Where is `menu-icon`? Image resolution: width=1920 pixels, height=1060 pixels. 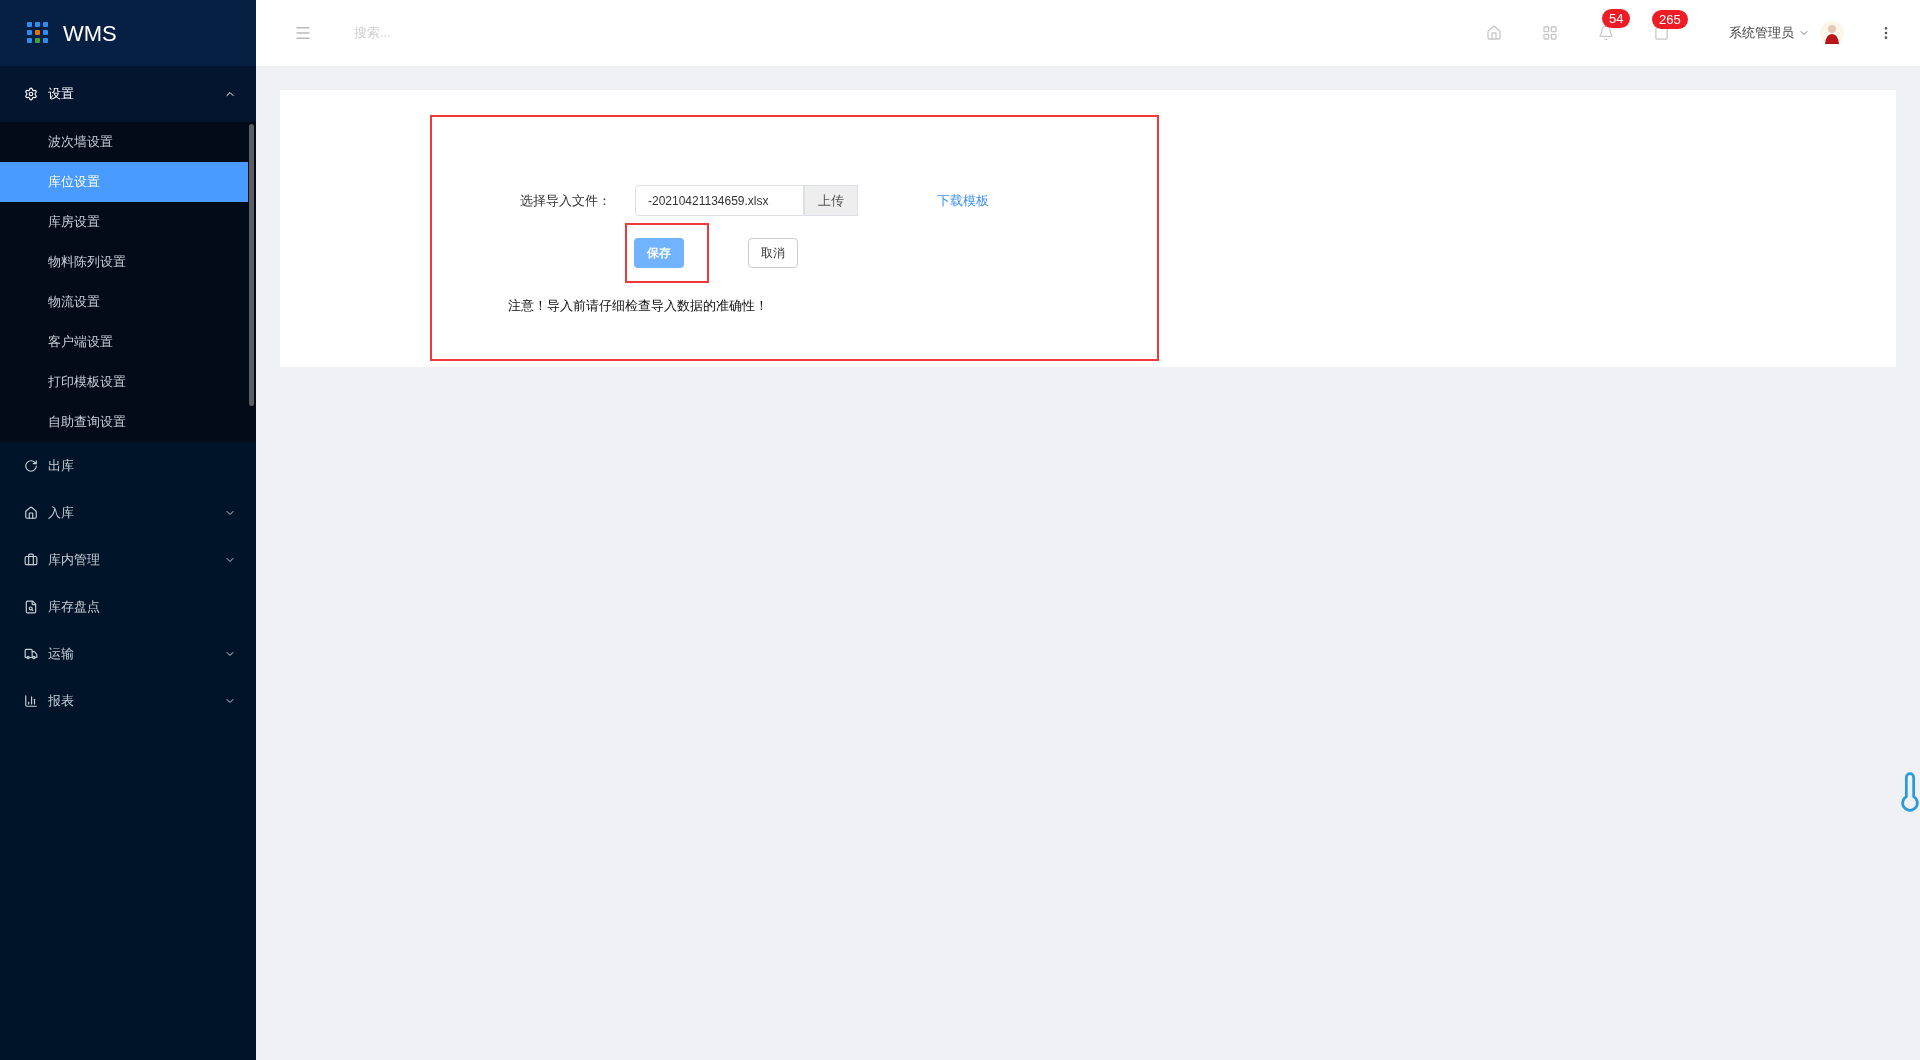 menu-icon is located at coordinates (303, 33).